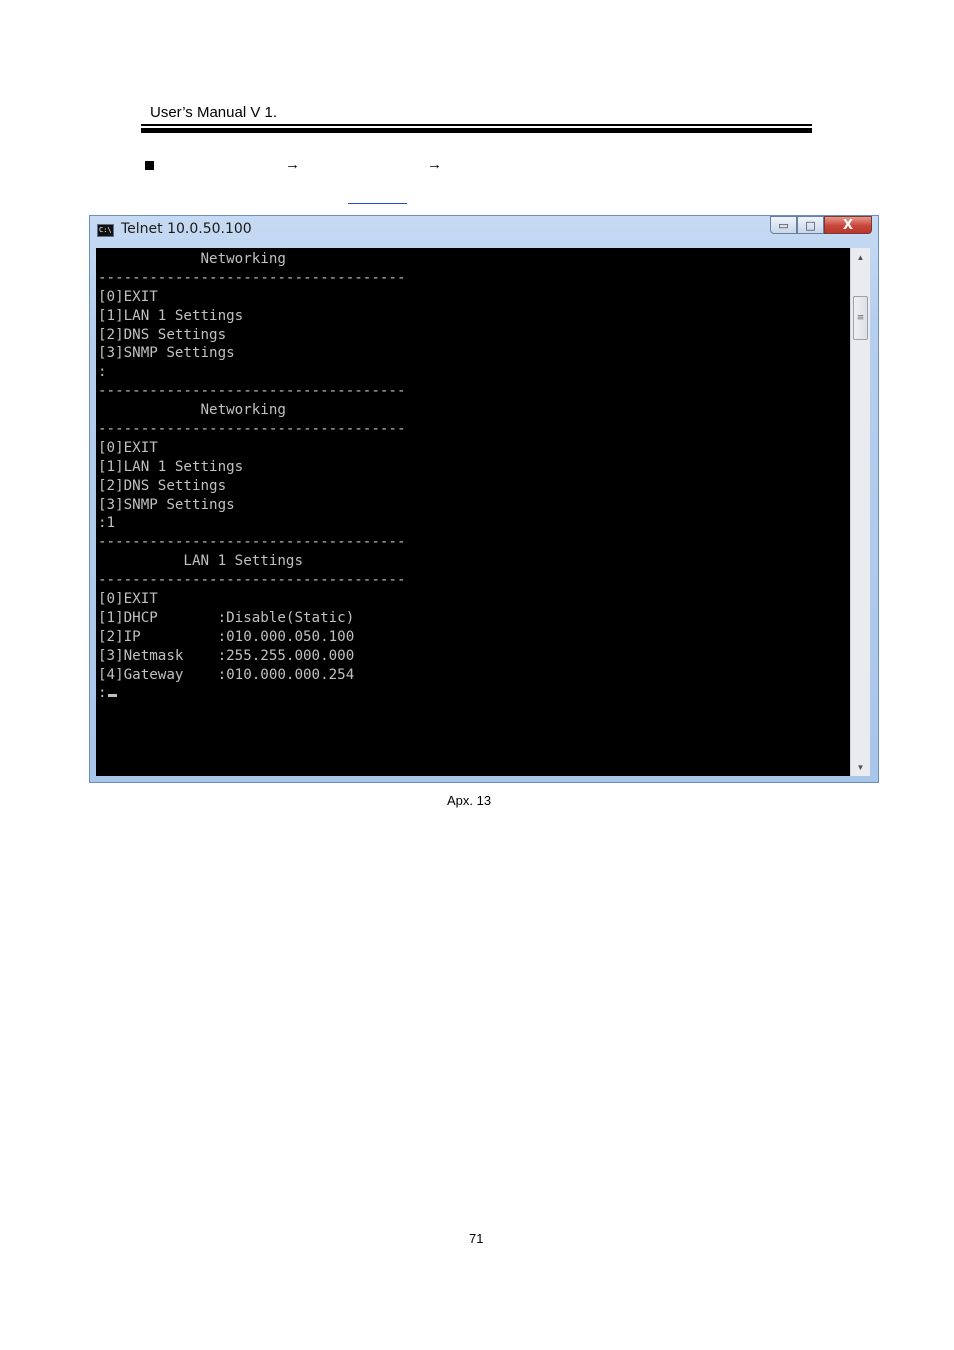 This screenshot has height=1350, width=954. What do you see at coordinates (107, 523) in the screenshot?
I see `console-line: :1` at bounding box center [107, 523].